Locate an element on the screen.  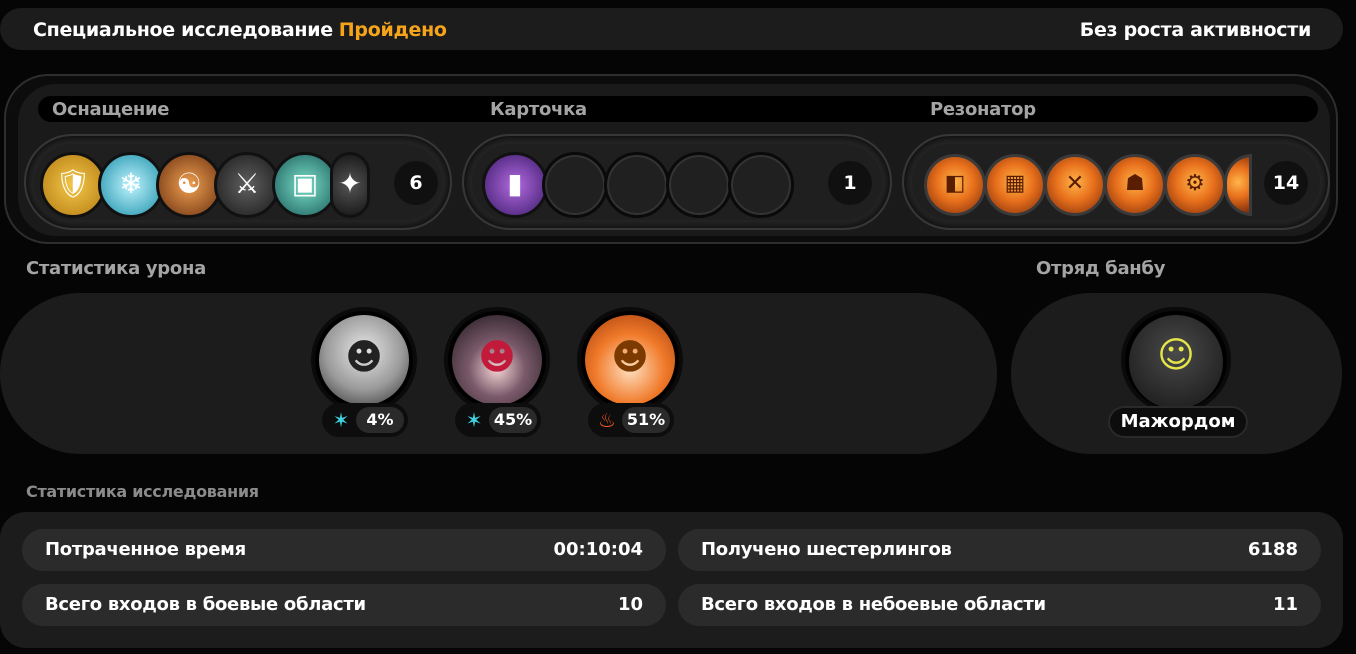
blade-icon: ✦ is located at coordinates (350, 185).